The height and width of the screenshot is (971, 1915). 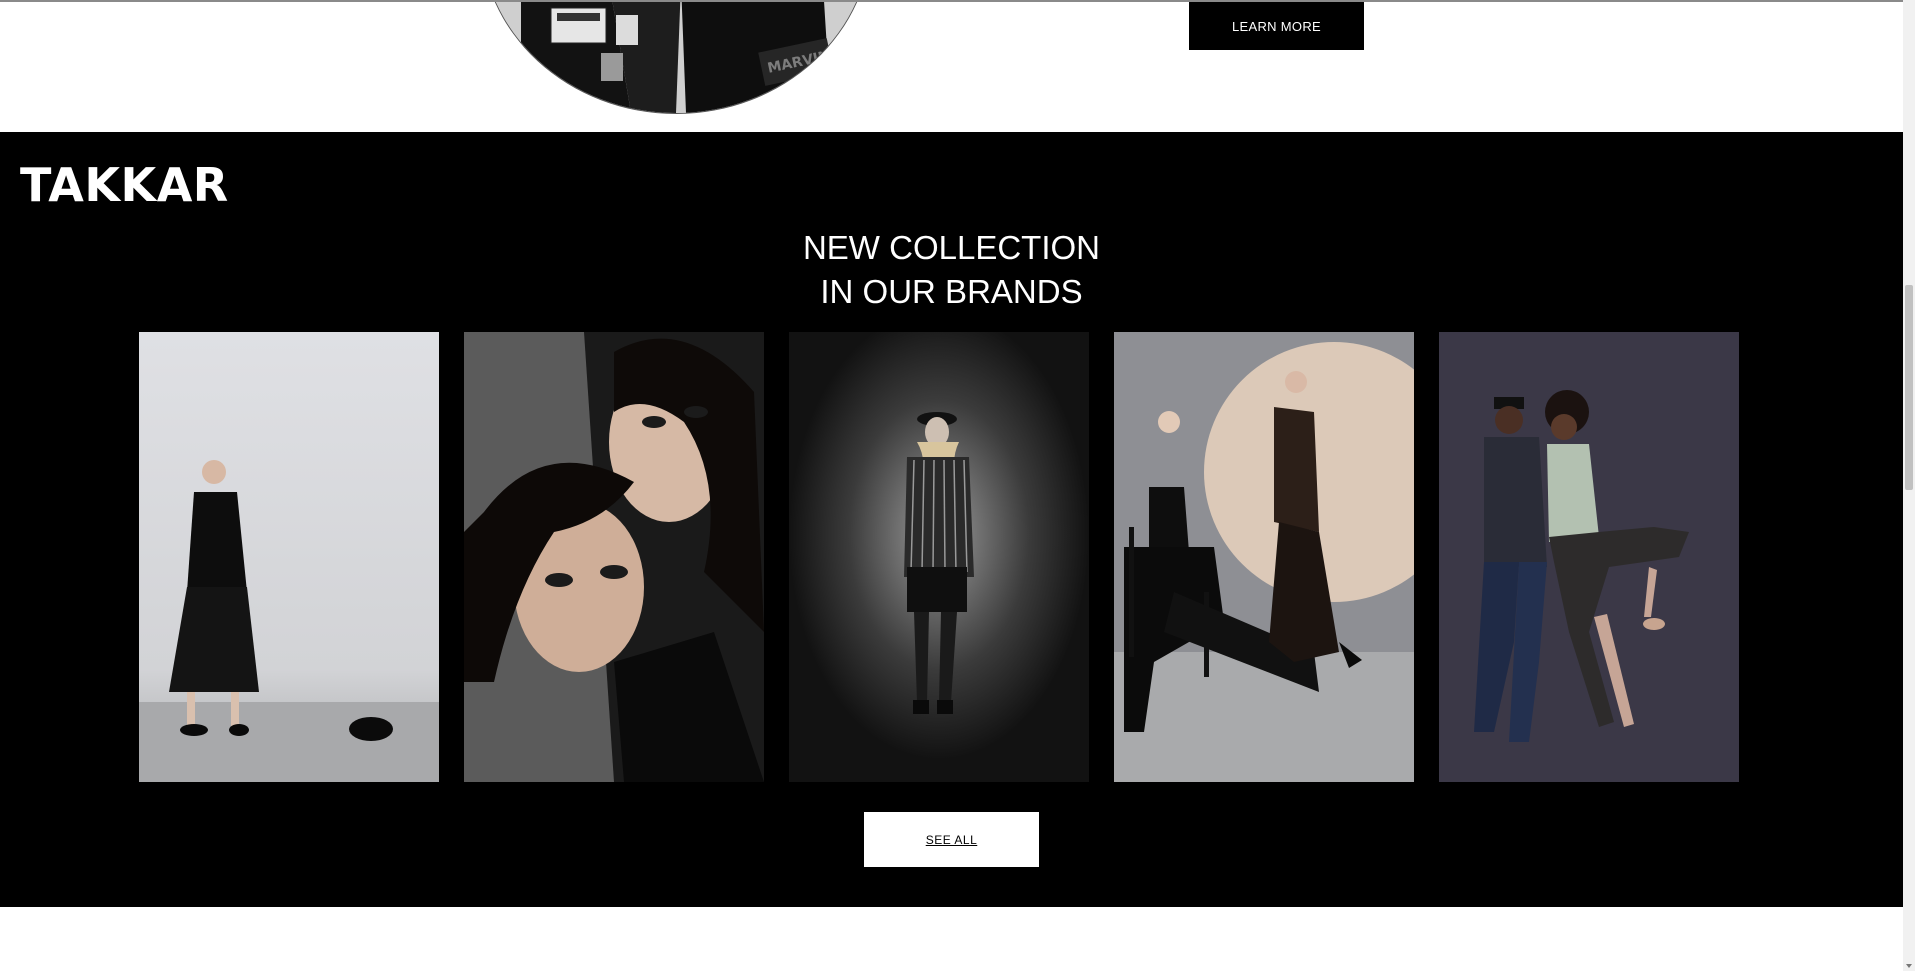 I want to click on learn-more-button: LEARN MORE, so click(x=1276, y=26).